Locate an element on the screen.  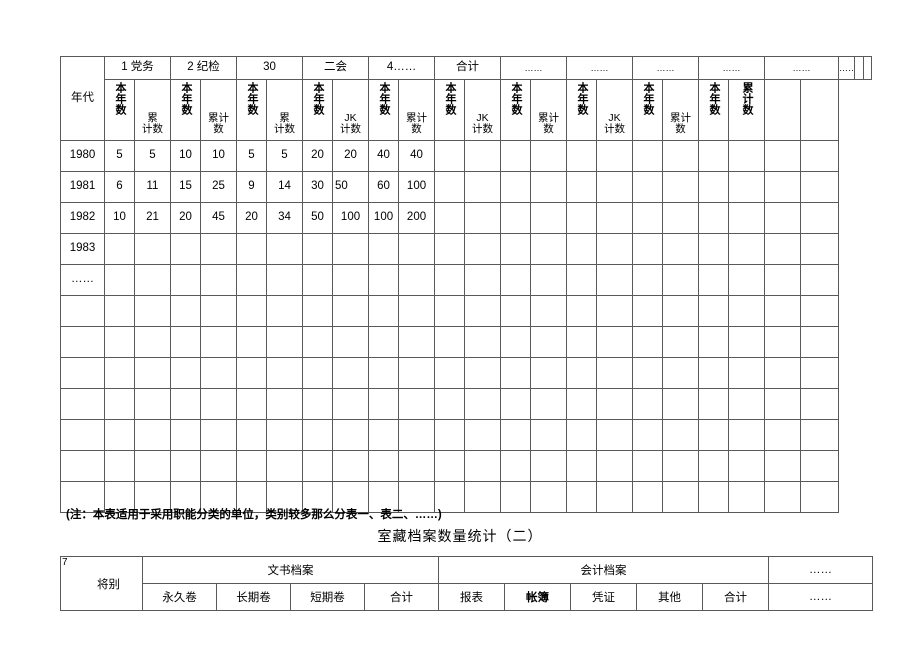
sub-header-label: 累计数 is located at coordinates (747, 98).